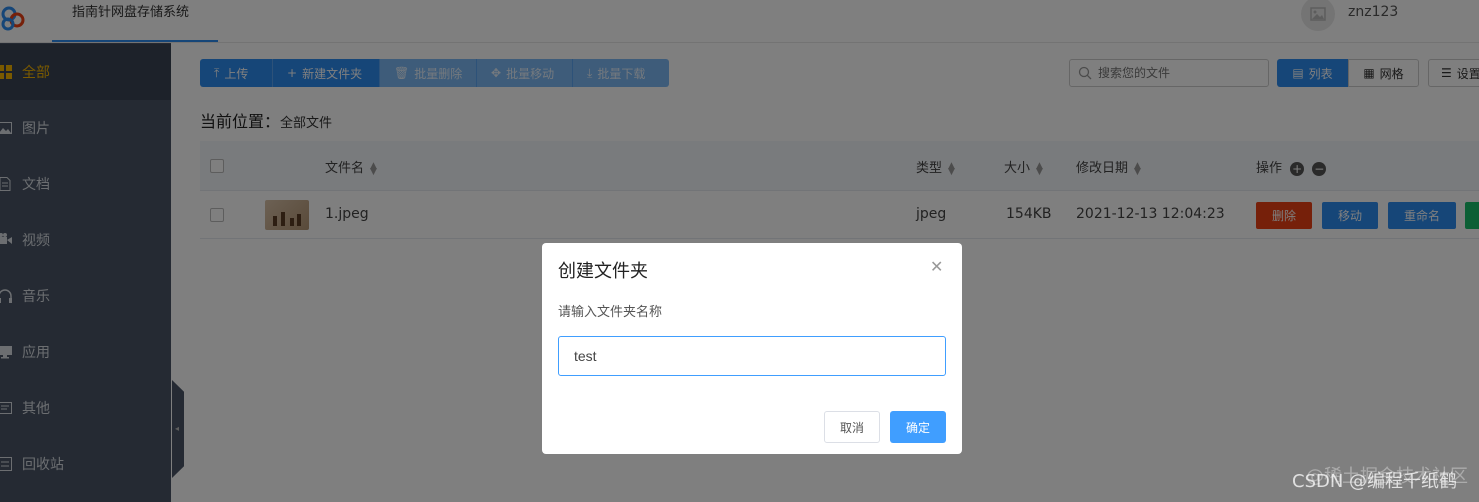 The height and width of the screenshot is (502, 1479). Describe the element at coordinates (752, 356) in the screenshot. I see `folder-name-input` at that location.